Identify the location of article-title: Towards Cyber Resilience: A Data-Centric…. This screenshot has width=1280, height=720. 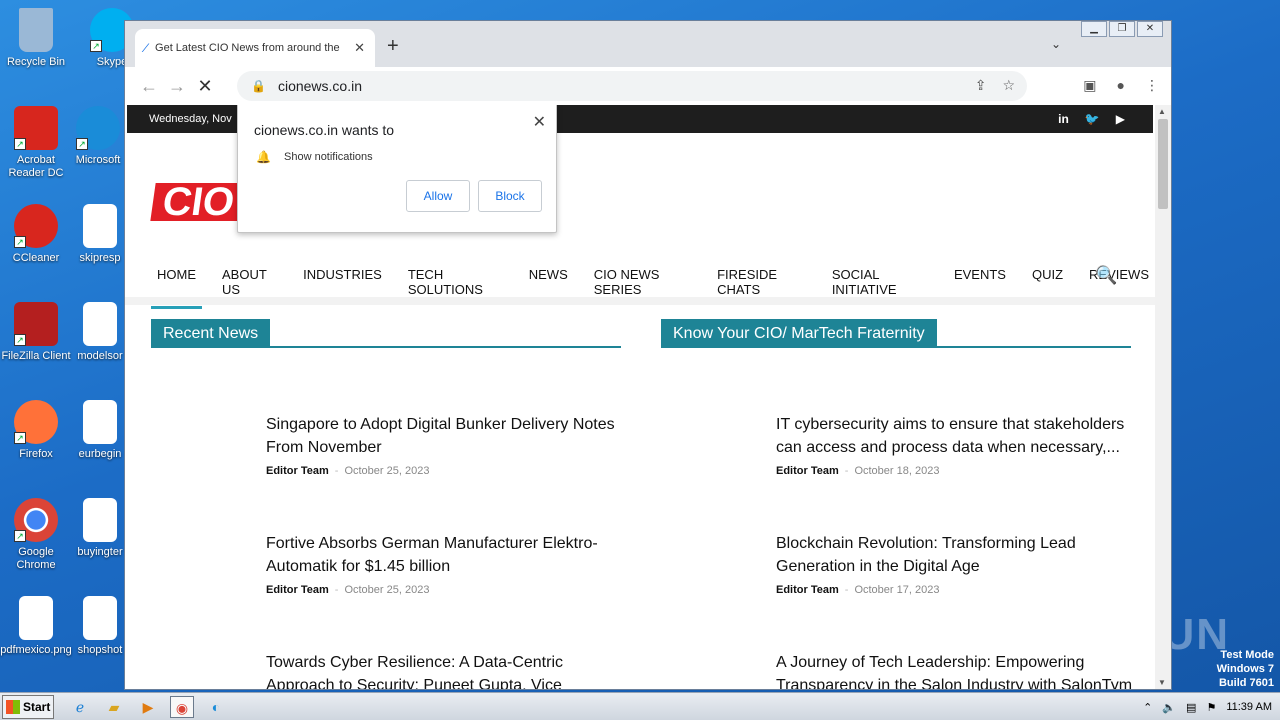
(446, 670).